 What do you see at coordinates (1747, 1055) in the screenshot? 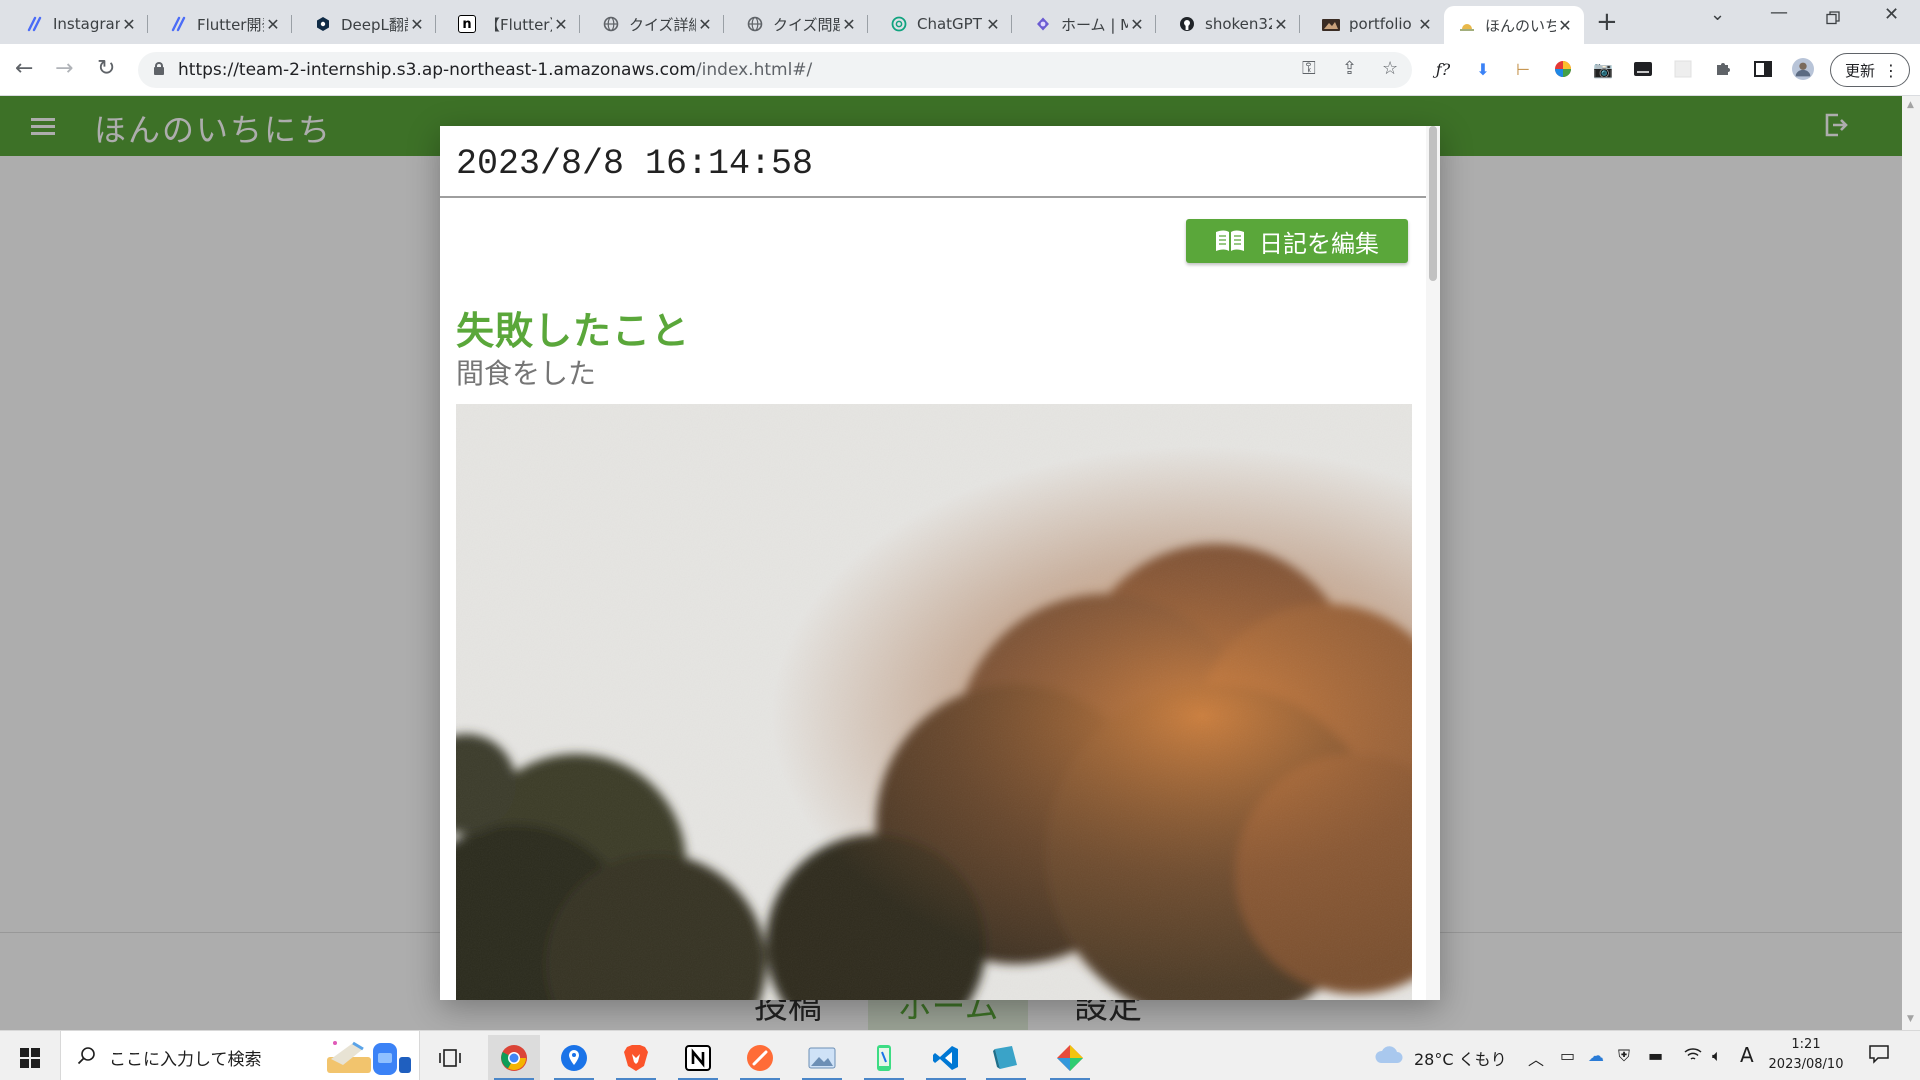
I see `ime-indicator: A` at bounding box center [1747, 1055].